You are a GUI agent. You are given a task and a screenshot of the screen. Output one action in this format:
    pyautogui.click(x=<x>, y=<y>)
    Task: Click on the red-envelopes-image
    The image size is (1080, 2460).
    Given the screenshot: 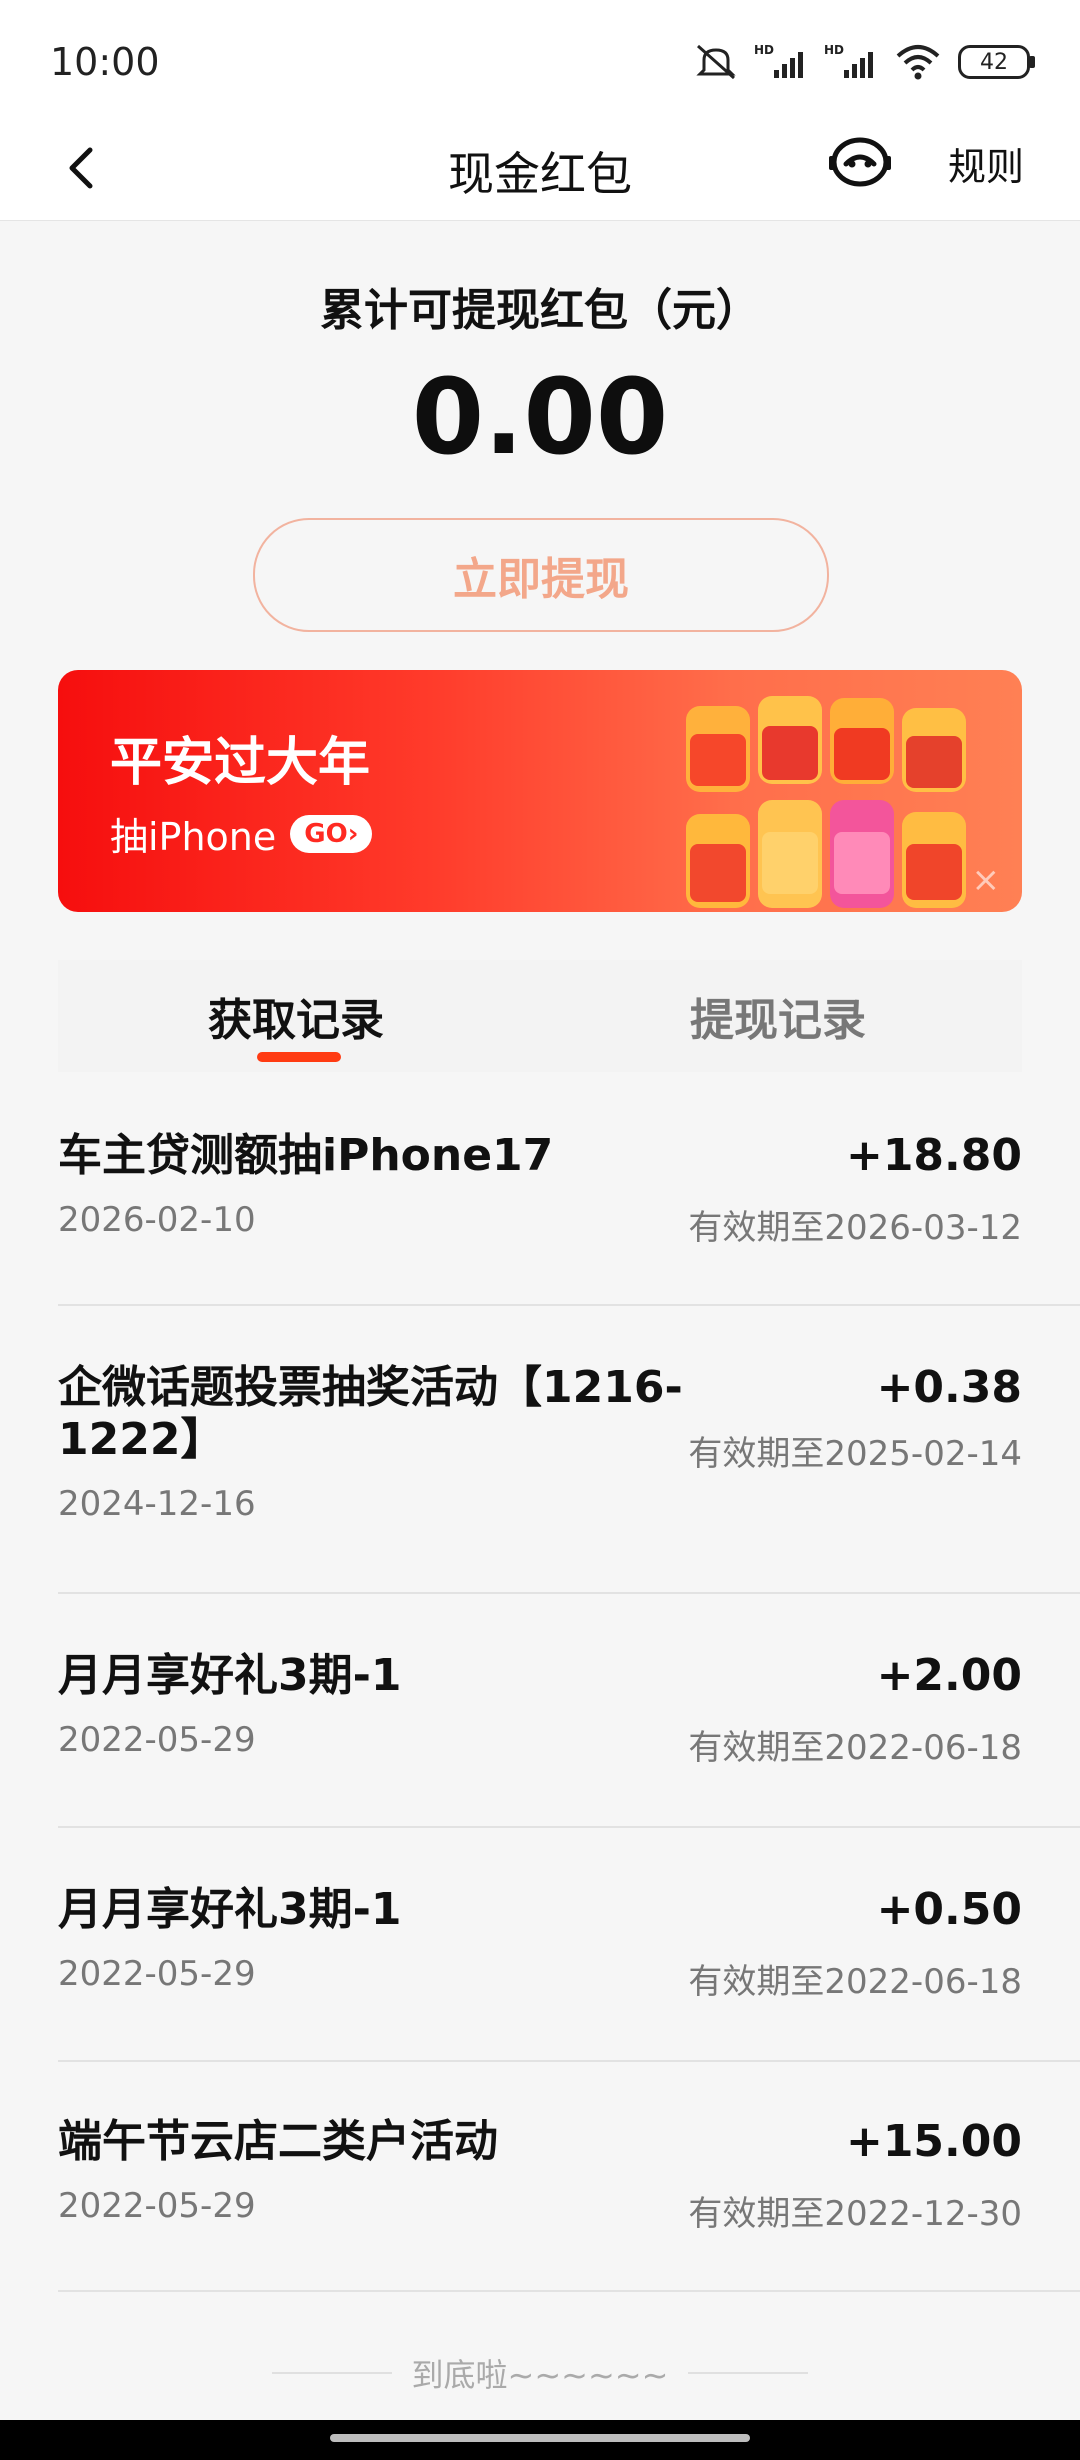 What is the action you would take?
    pyautogui.click(x=826, y=802)
    